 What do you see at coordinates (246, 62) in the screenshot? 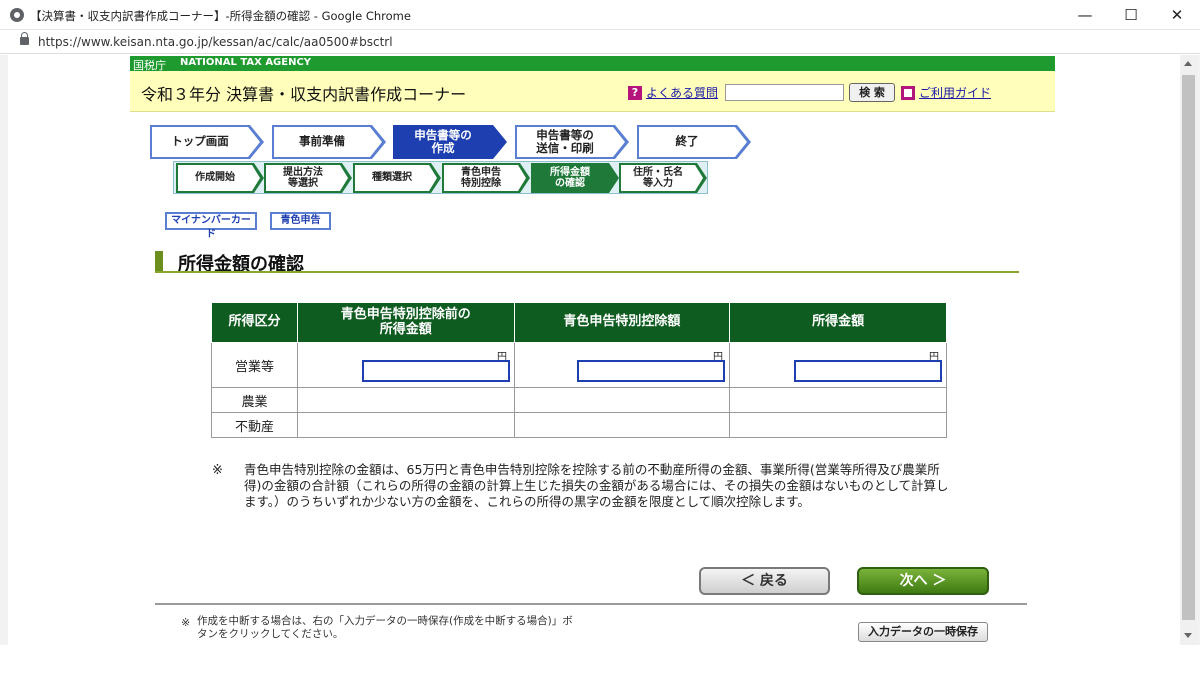
I see `agency-name-en: NATIONAL TAX AGENCY` at bounding box center [246, 62].